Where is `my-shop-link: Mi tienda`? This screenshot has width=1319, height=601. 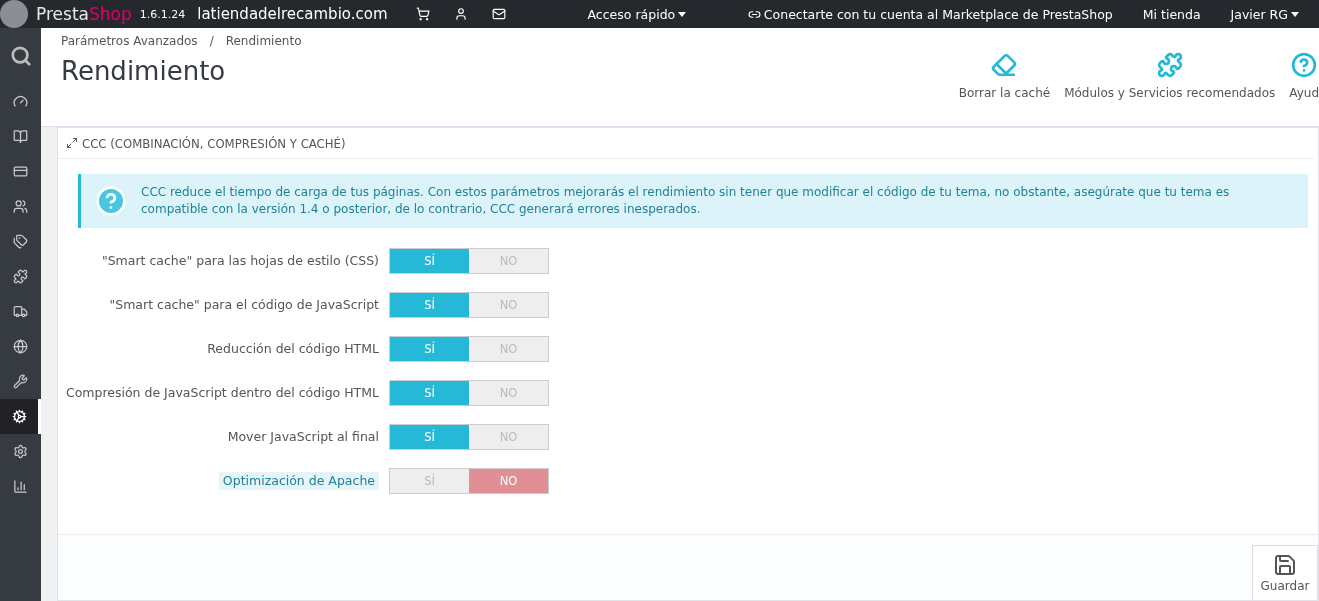
my-shop-link: Mi tienda is located at coordinates (1171, 14).